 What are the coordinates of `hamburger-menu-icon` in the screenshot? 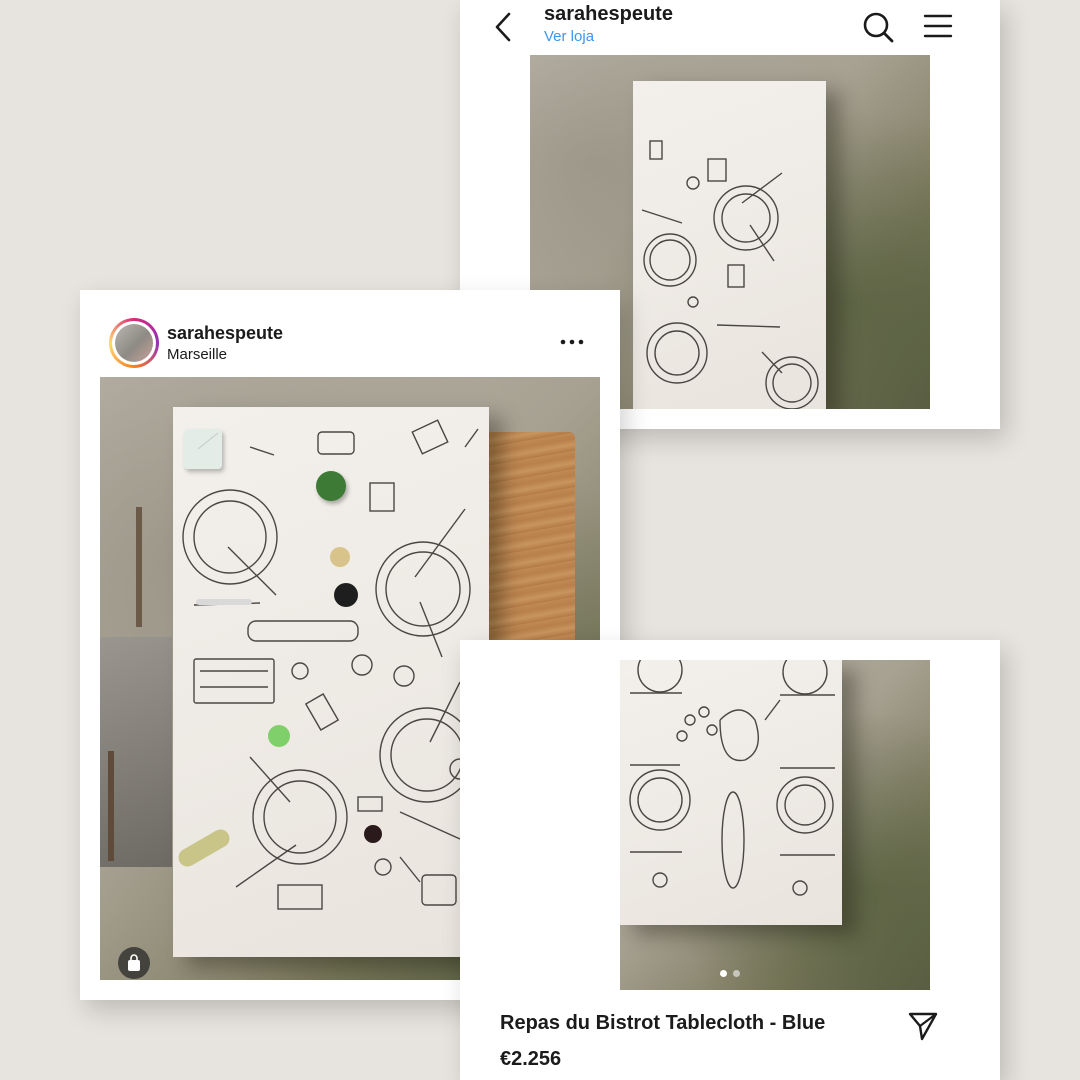 It's located at (938, 26).